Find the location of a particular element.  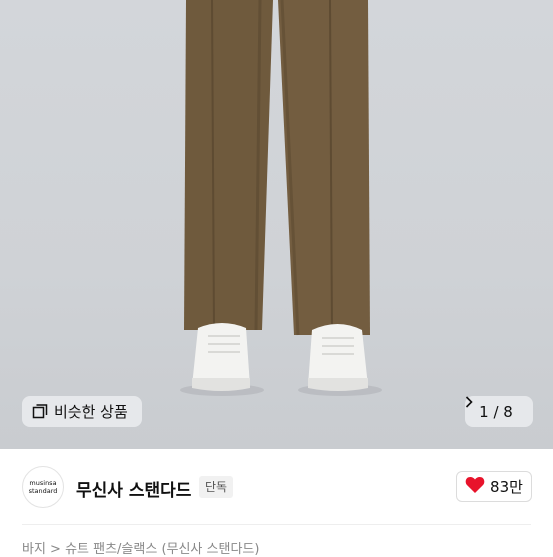

image-pager: 1 / 8 is located at coordinates (499, 411).